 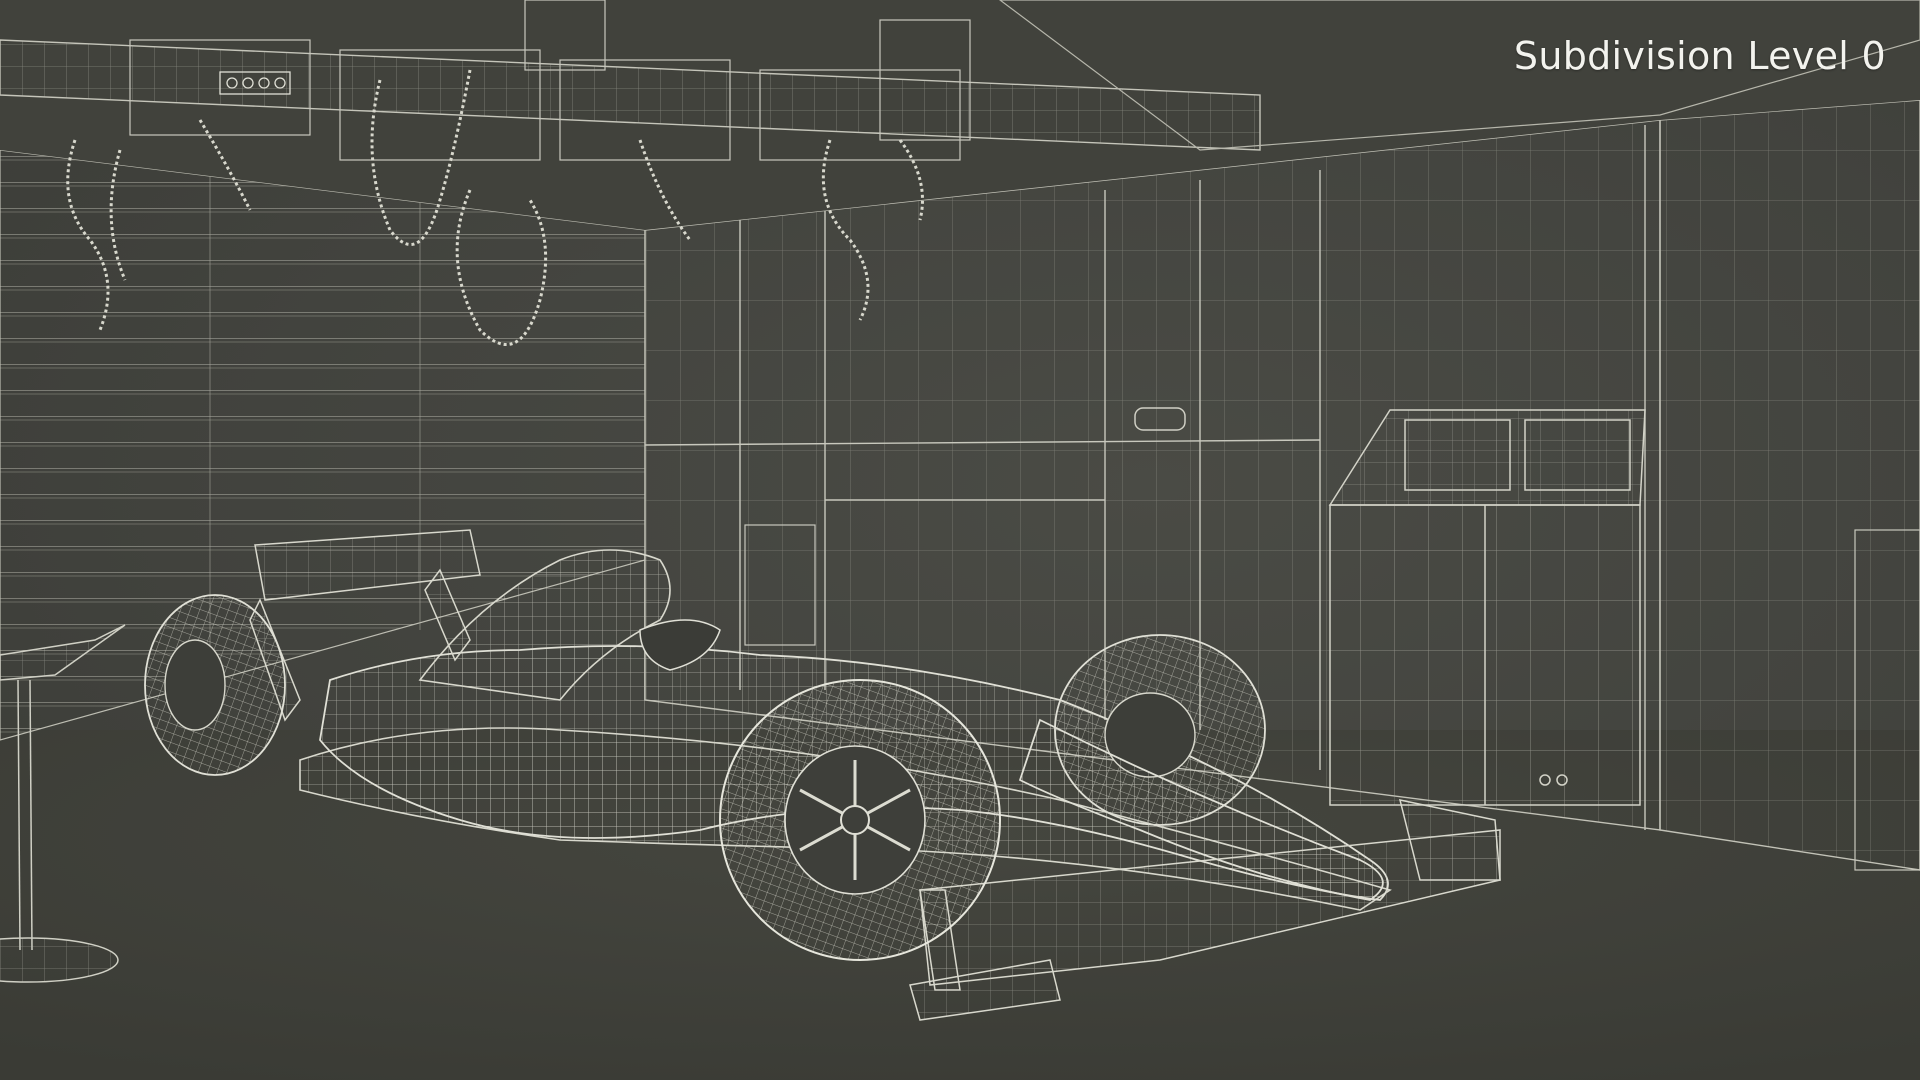 What do you see at coordinates (860, 820) in the screenshot?
I see `front-left-wheel` at bounding box center [860, 820].